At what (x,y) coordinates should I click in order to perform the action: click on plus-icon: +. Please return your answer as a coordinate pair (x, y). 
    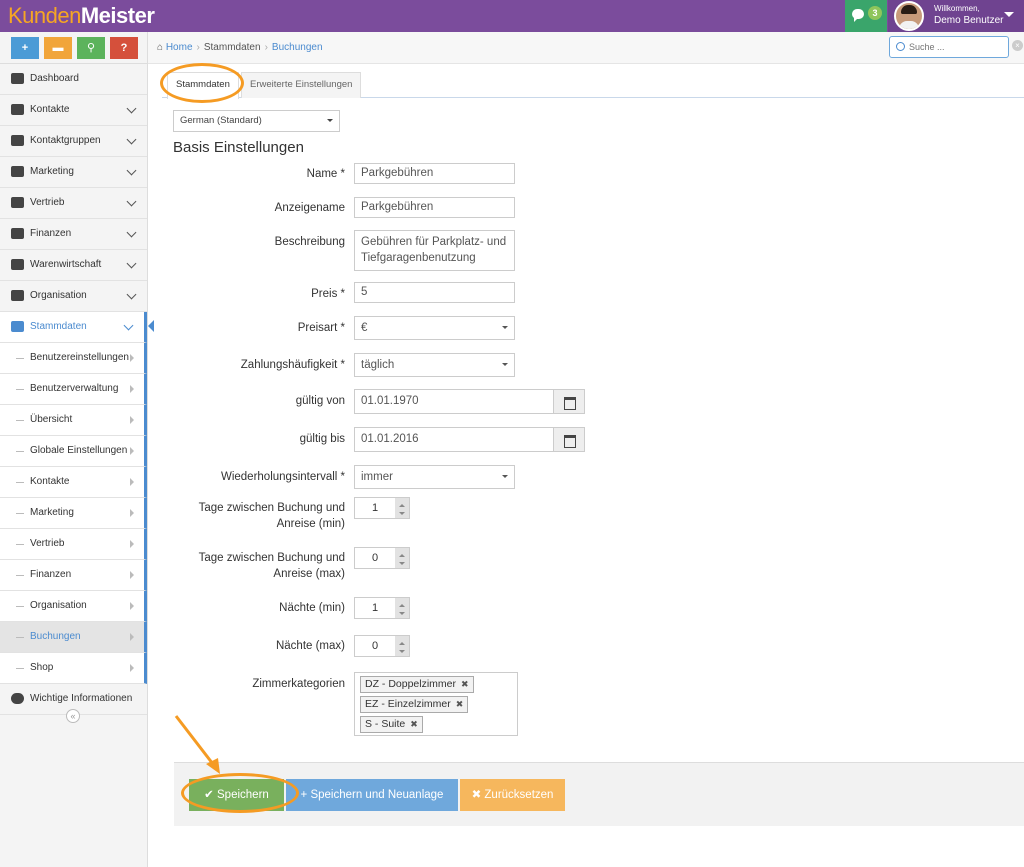
    Looking at the image, I should click on (25, 48).